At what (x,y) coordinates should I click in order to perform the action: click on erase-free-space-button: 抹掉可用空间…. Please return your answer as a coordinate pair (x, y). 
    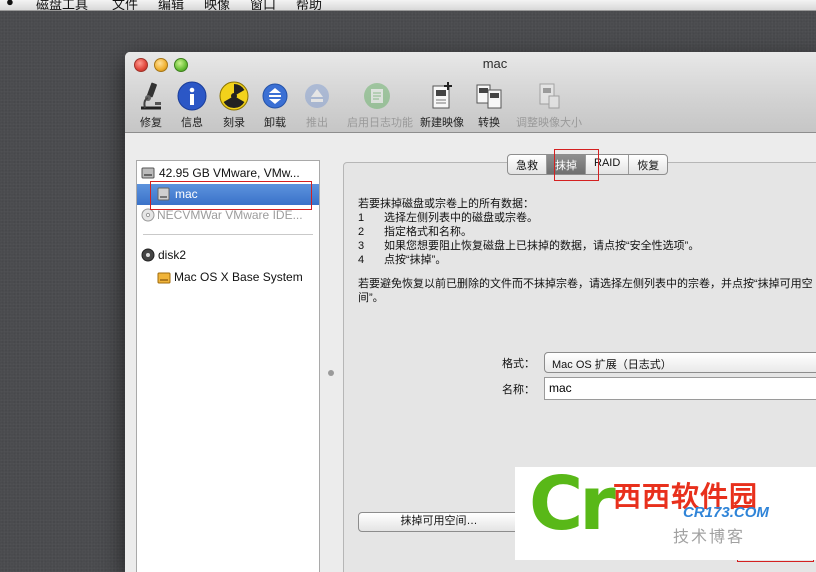
    Looking at the image, I should click on (439, 522).